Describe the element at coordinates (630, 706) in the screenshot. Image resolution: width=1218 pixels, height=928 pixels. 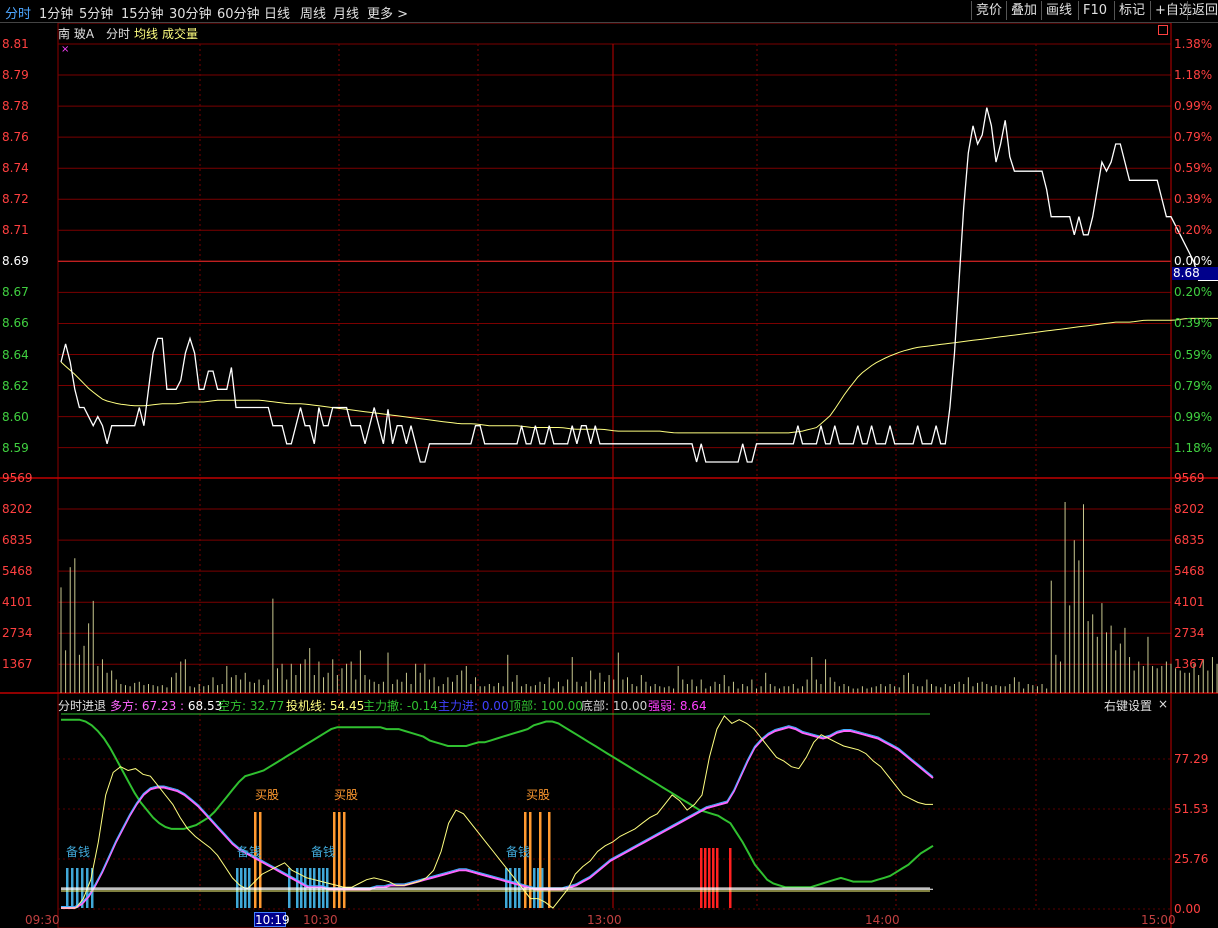
I see `ind-bottom-value: 10.00` at that location.